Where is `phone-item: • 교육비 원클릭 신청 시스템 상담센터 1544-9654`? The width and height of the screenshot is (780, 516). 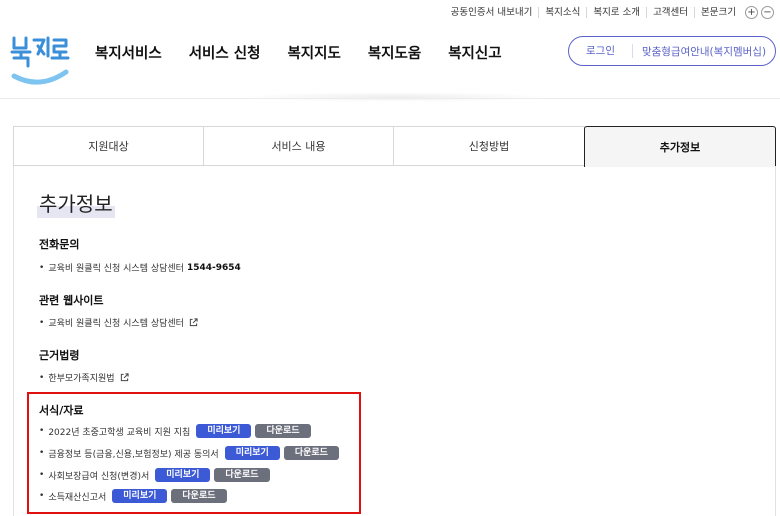 phone-item: • 교육비 원클릭 신청 시스템 상담센터 1544-9654 is located at coordinates (140, 268).